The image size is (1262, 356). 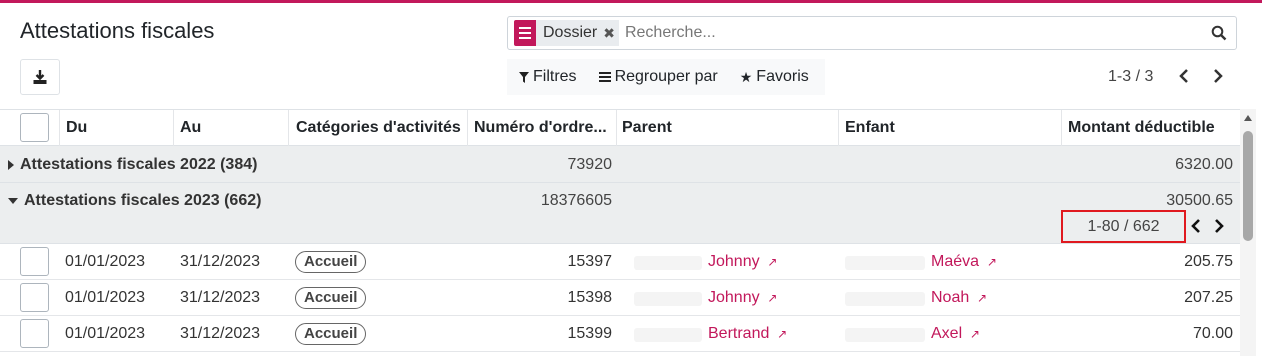 I want to click on vertical-scrollbar, so click(x=1248, y=232).